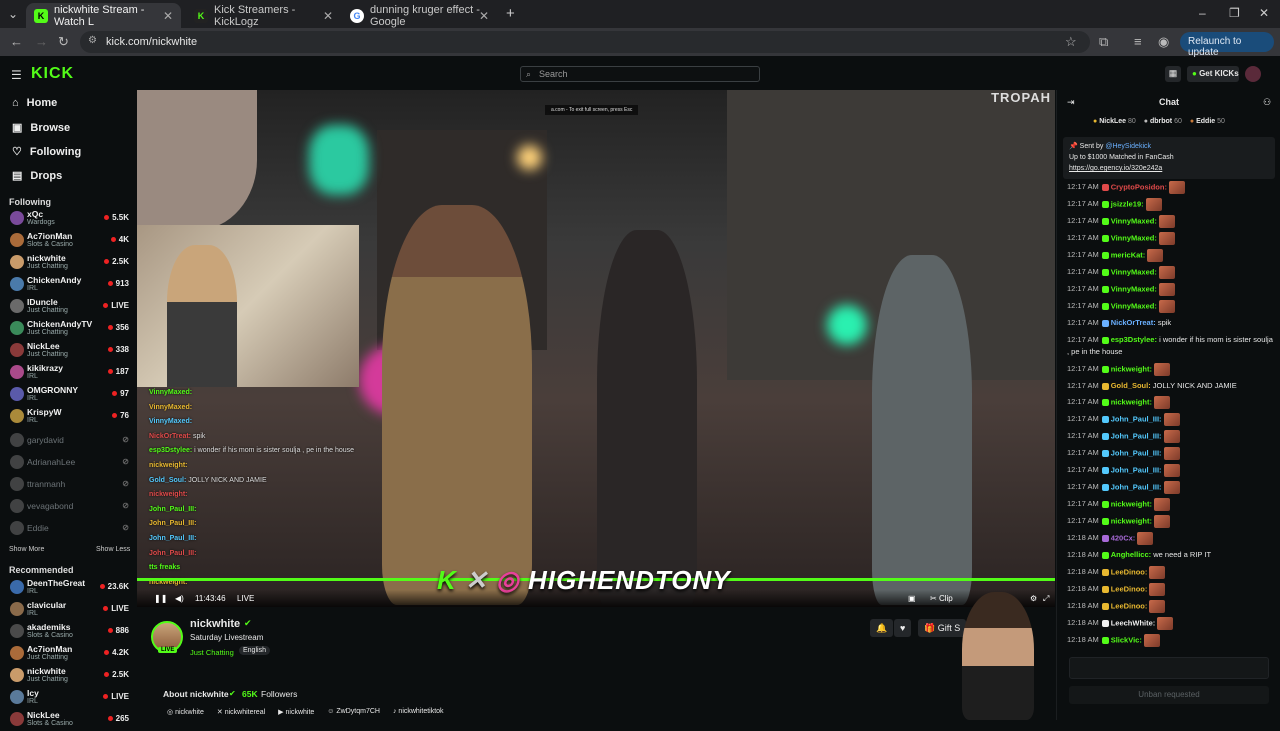  I want to click on get-kicks-button: ● Get KICKs, so click(1213, 74).